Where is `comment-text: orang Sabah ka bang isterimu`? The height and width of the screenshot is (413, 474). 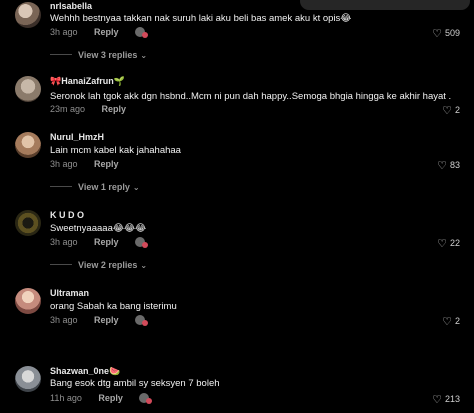
comment-text: orang Sabah ka bang isterimu is located at coordinates (113, 306).